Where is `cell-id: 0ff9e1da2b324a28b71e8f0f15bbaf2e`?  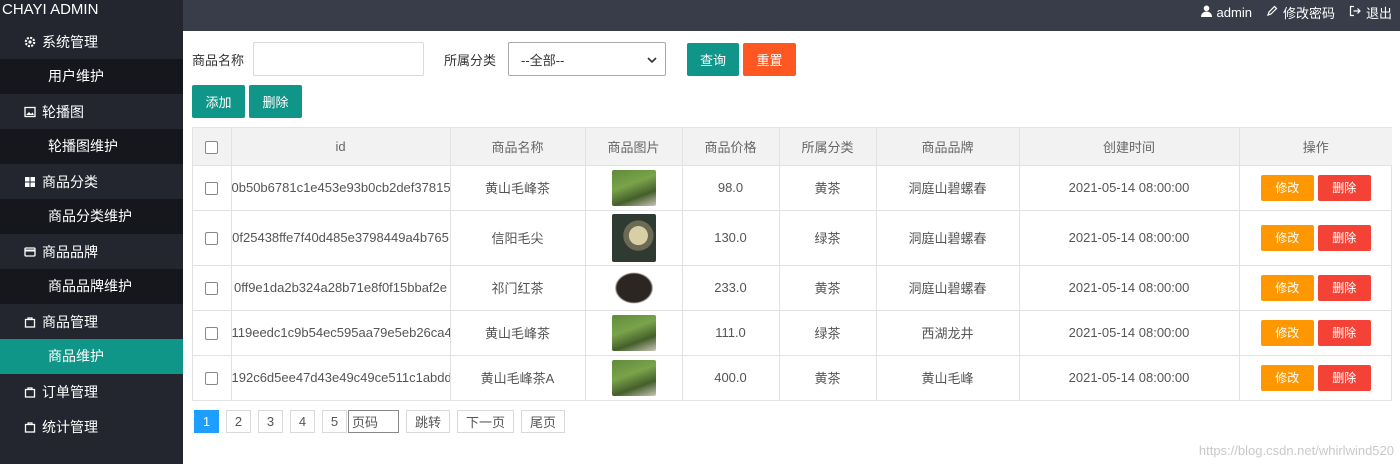
cell-id: 0ff9e1da2b324a28b71e8f0f15bbaf2e is located at coordinates (341, 288).